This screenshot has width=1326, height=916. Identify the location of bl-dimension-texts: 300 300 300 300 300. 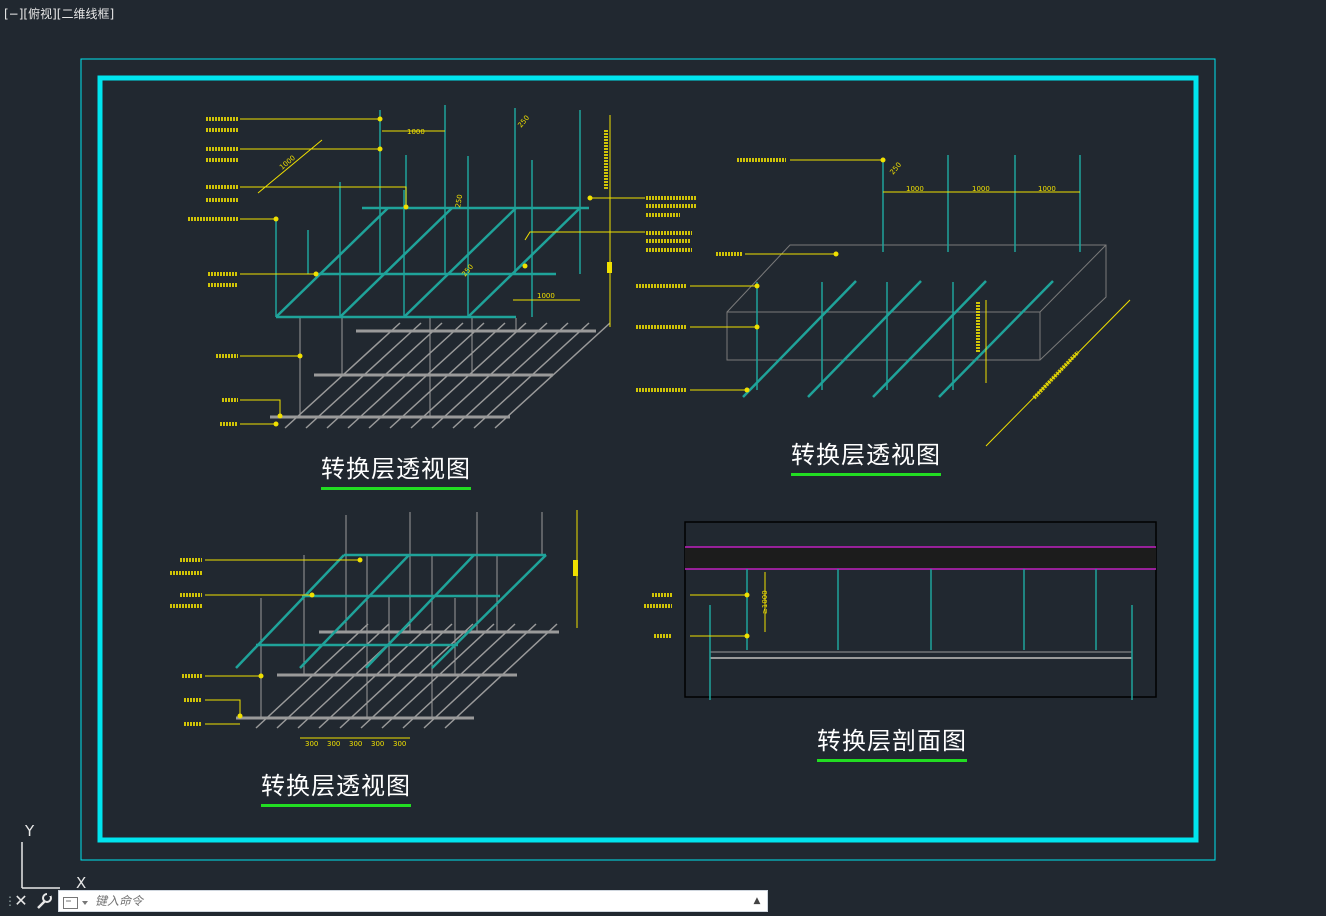
(355, 744).